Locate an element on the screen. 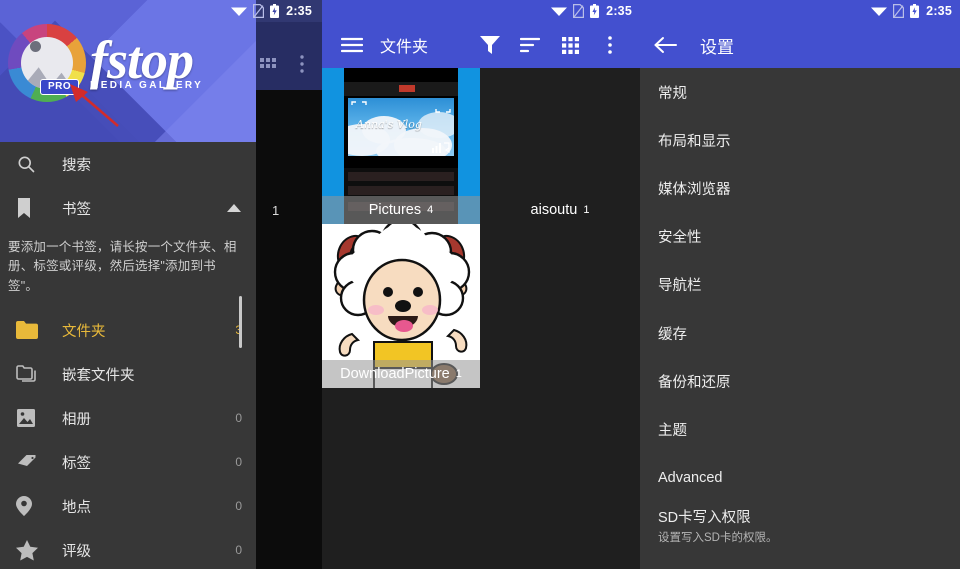  settings-item-title: 备份和还原 is located at coordinates (694, 382).